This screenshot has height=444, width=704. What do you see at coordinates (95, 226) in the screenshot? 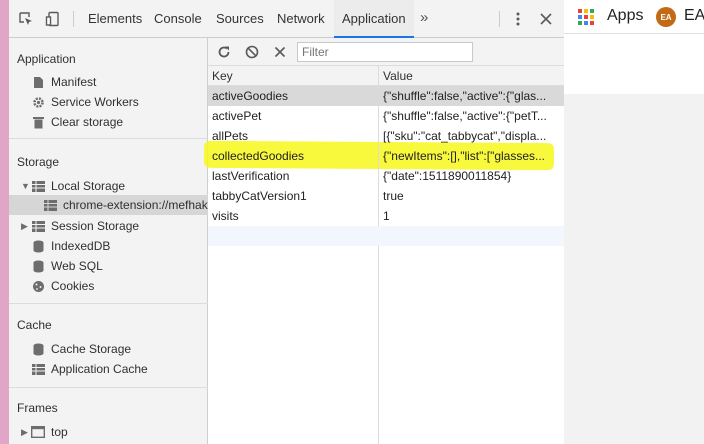
I see `sidebar-item-label: Session Storage` at bounding box center [95, 226].